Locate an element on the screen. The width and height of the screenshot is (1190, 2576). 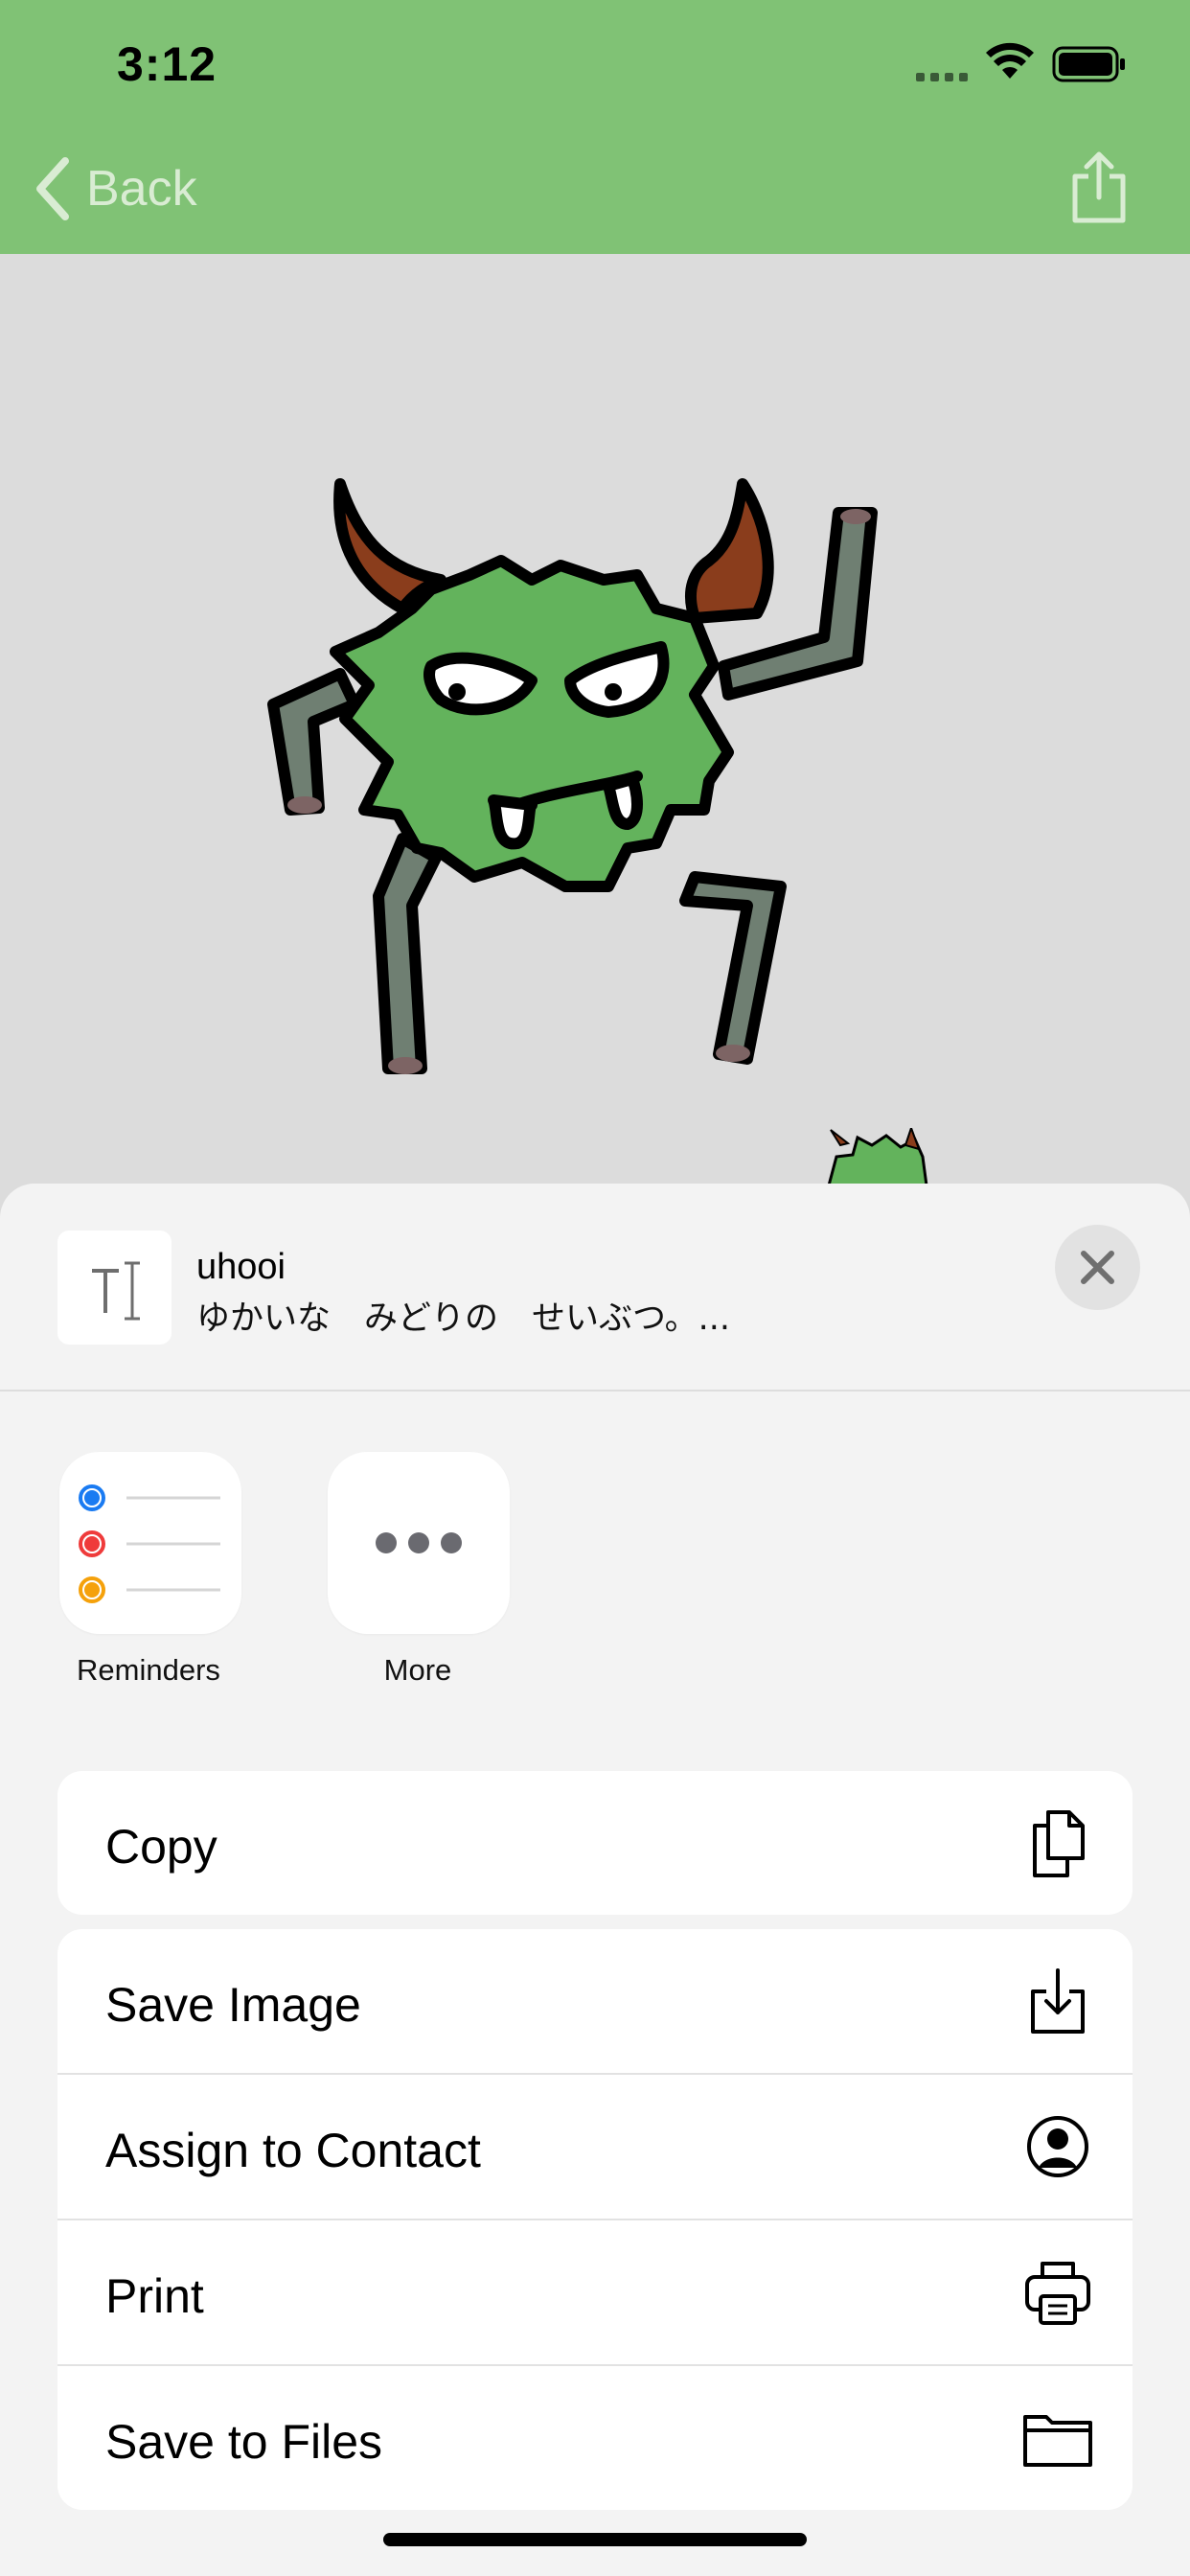
monster-drawing is located at coordinates (573, 776).